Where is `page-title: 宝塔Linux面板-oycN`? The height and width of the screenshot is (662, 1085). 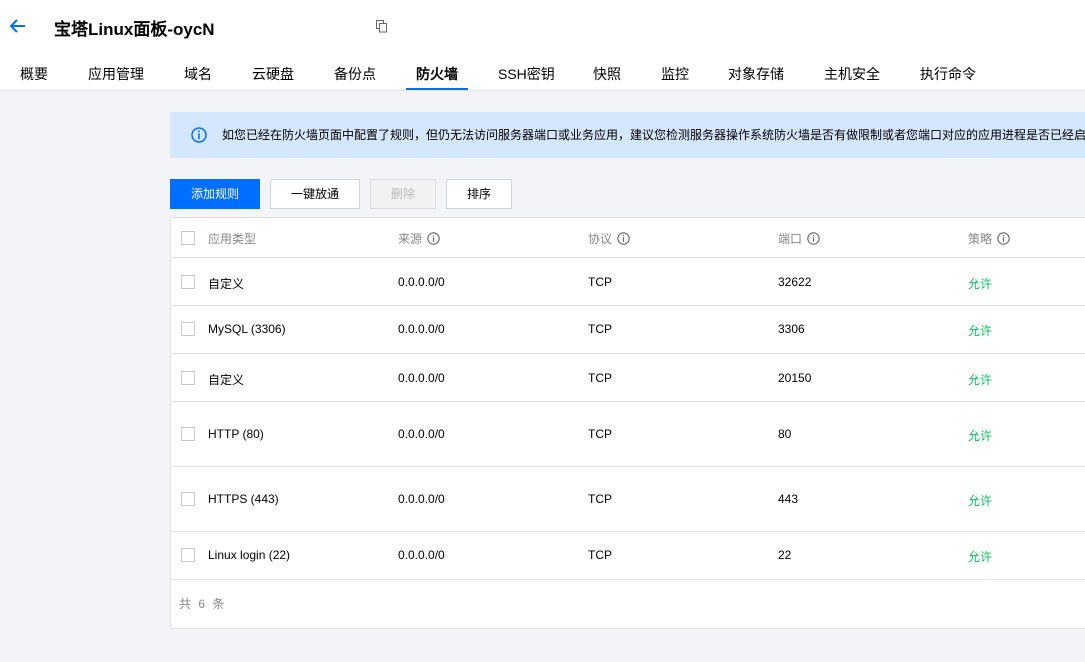
page-title: 宝塔Linux面板-oycN is located at coordinates (134, 29).